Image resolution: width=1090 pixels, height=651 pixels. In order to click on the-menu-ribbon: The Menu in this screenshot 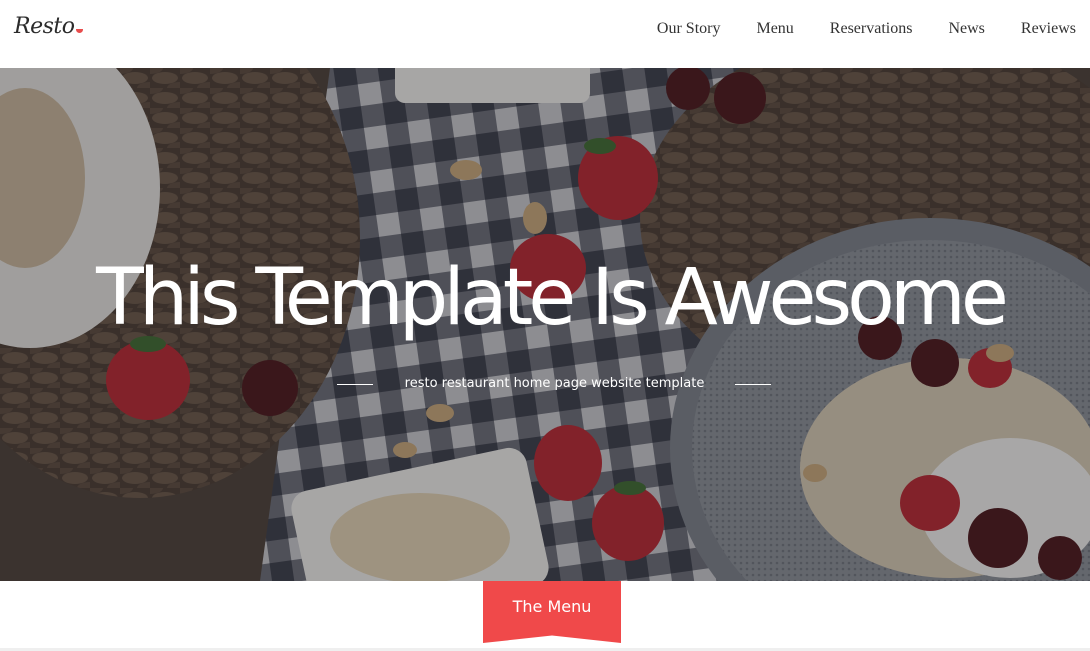, I will do `click(552, 612)`.